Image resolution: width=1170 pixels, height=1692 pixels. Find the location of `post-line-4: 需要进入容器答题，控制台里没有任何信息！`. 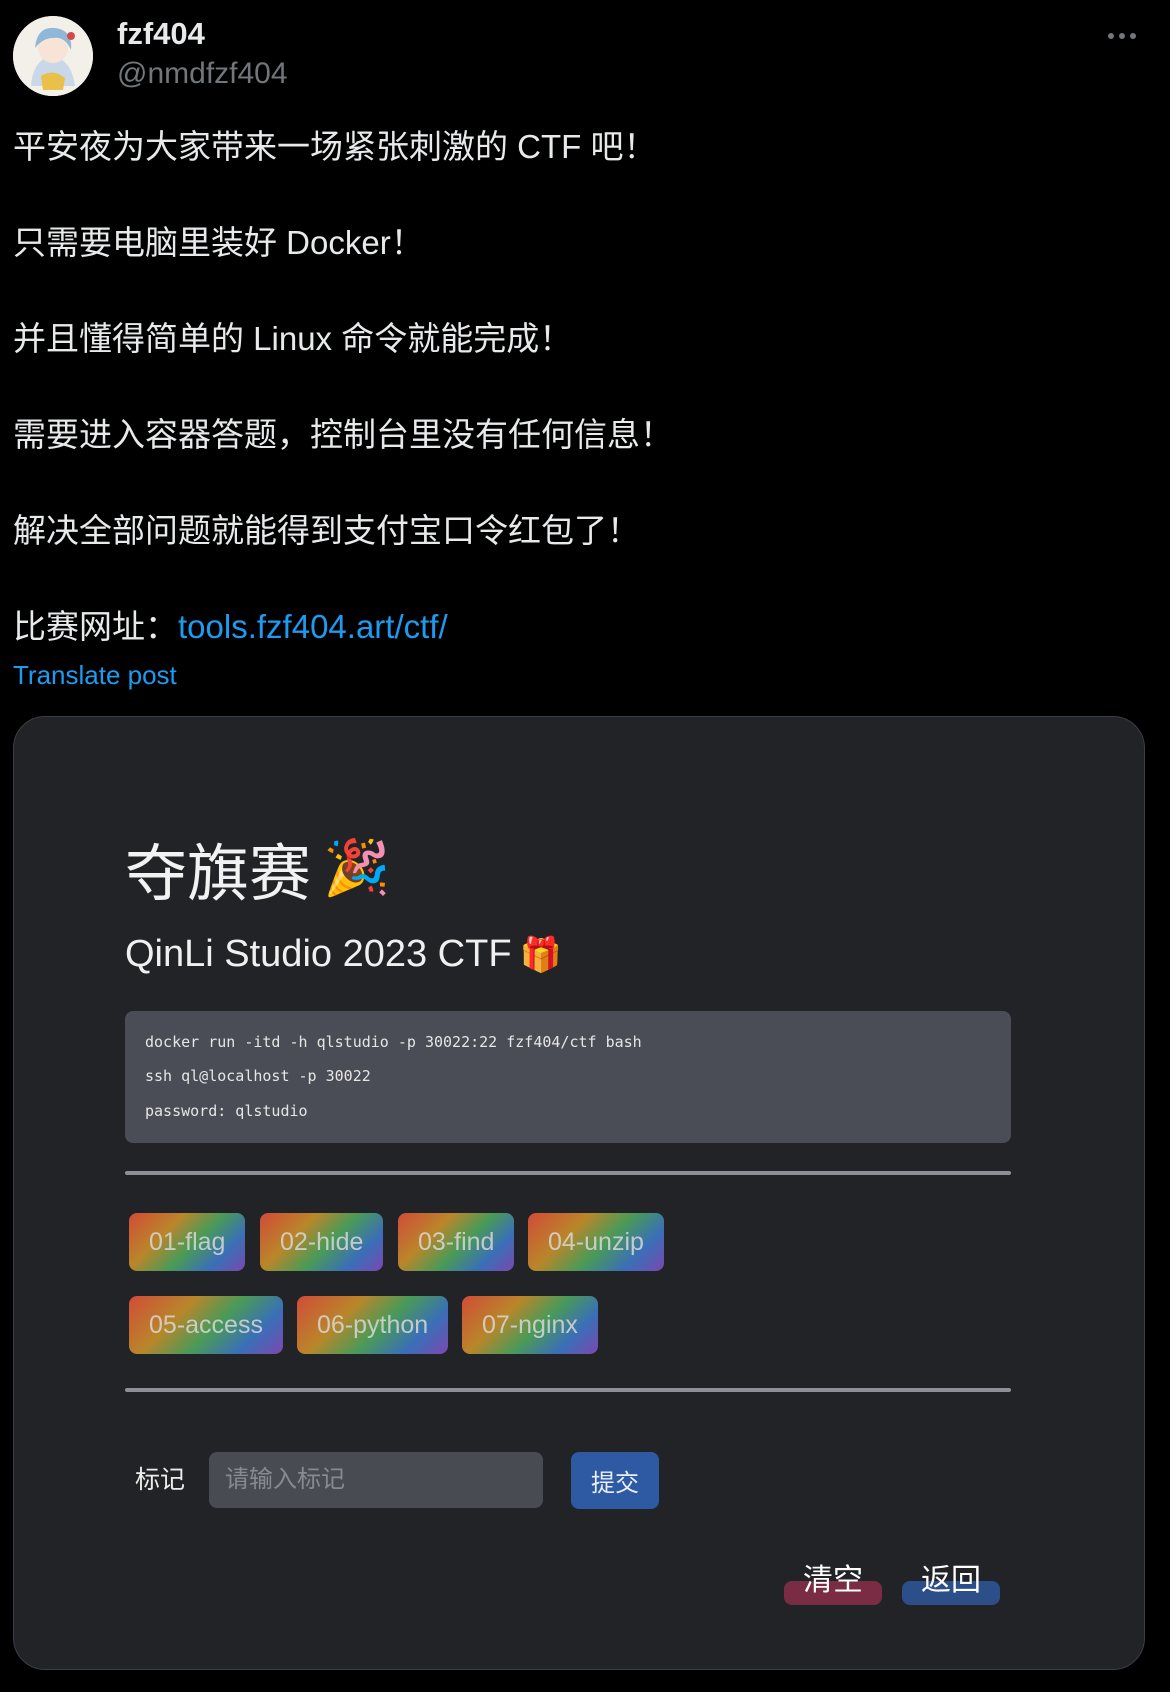

post-line-4: 需要进入容器答题，控制台里没有任何信息！ is located at coordinates (343, 434).